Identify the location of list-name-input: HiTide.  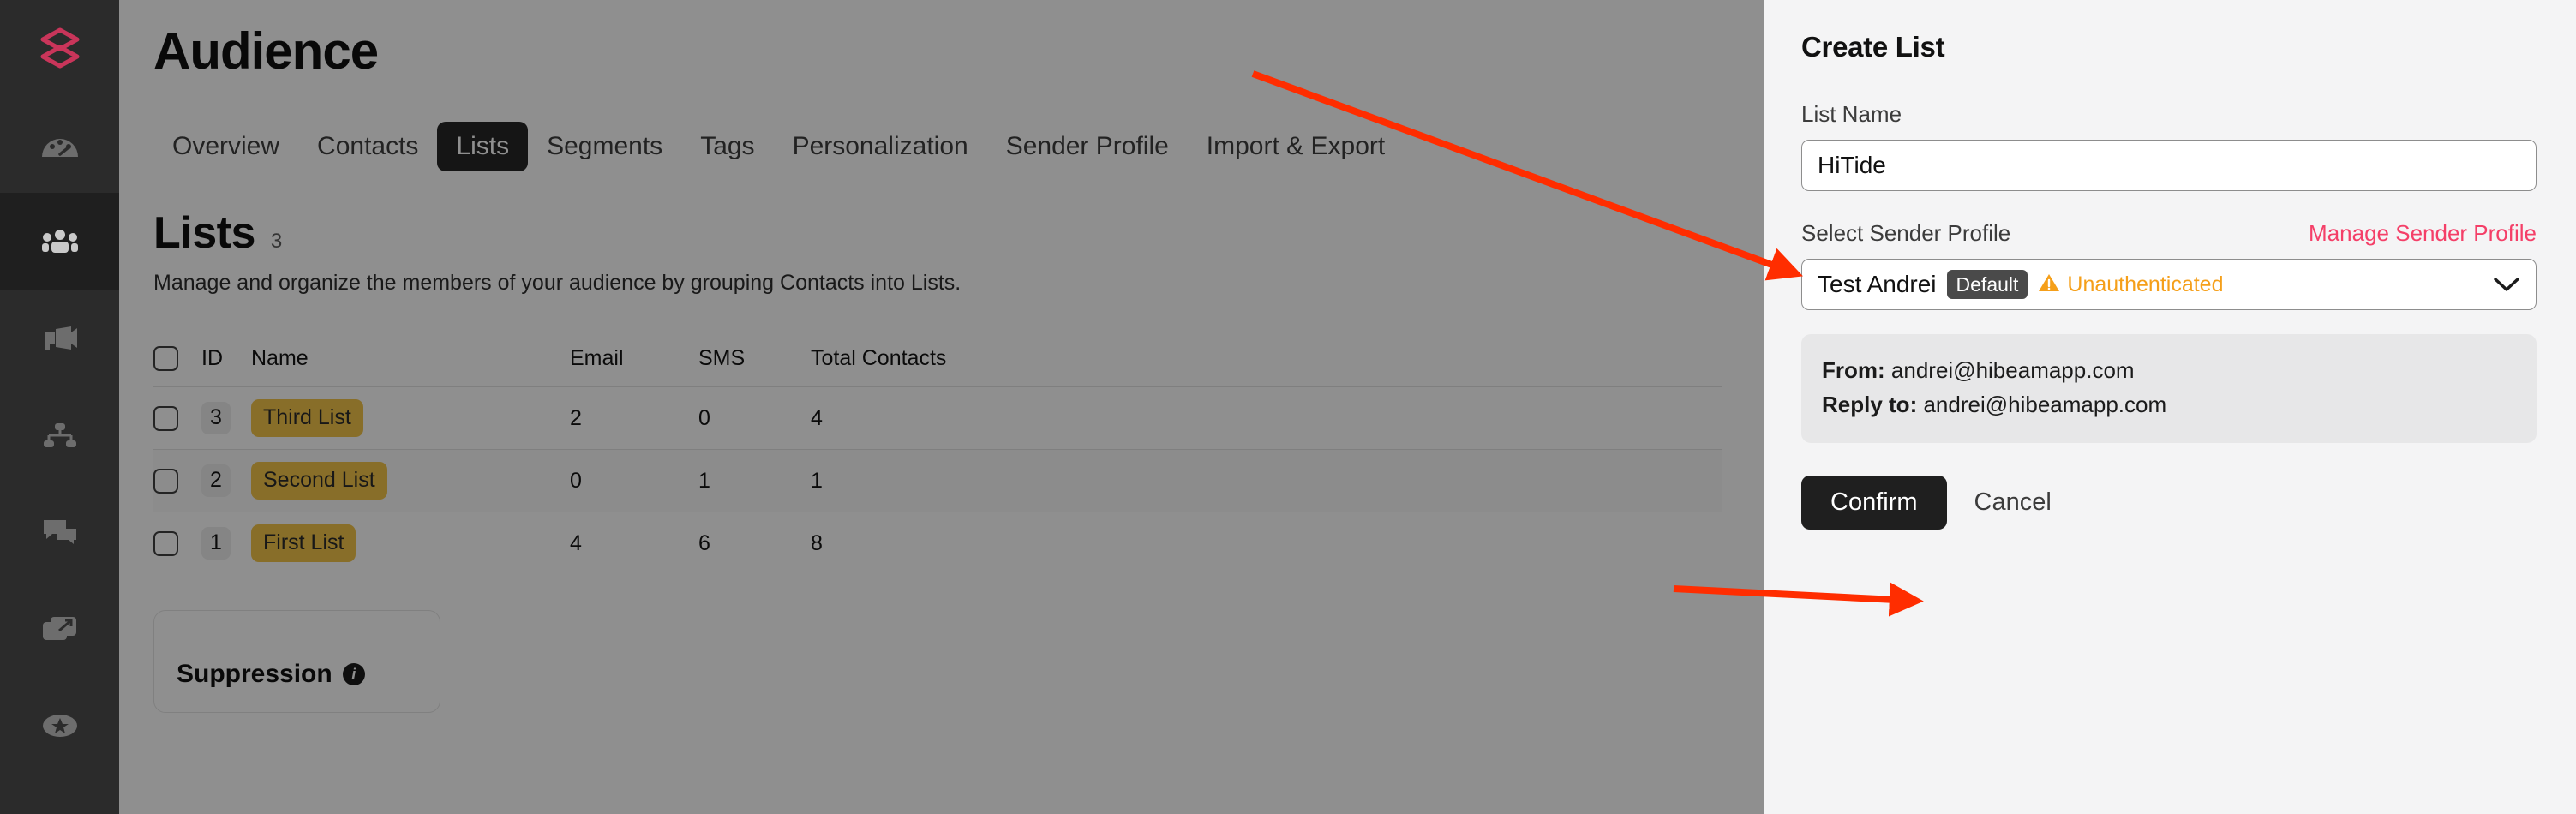
(2169, 165).